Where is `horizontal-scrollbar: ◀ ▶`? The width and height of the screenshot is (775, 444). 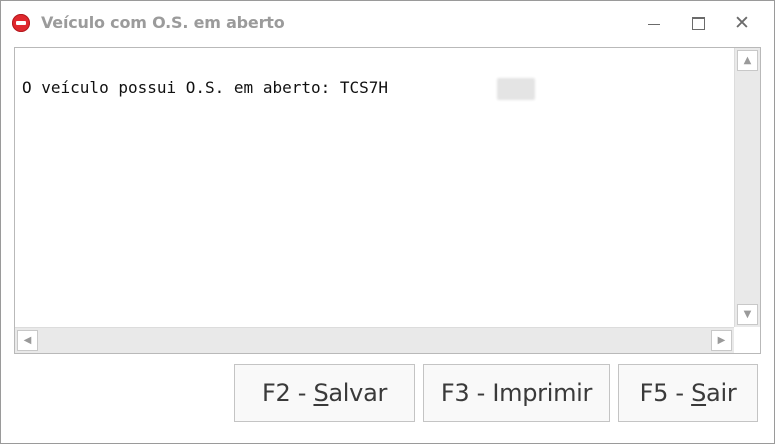
horizontal-scrollbar: ◀ ▶ is located at coordinates (374, 340).